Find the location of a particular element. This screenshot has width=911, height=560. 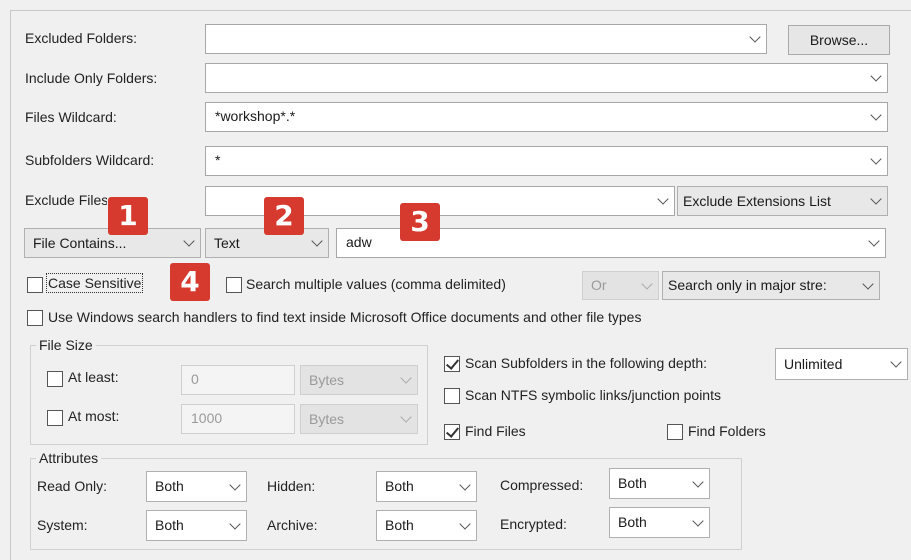

at-least-checkbox is located at coordinates (55, 379).